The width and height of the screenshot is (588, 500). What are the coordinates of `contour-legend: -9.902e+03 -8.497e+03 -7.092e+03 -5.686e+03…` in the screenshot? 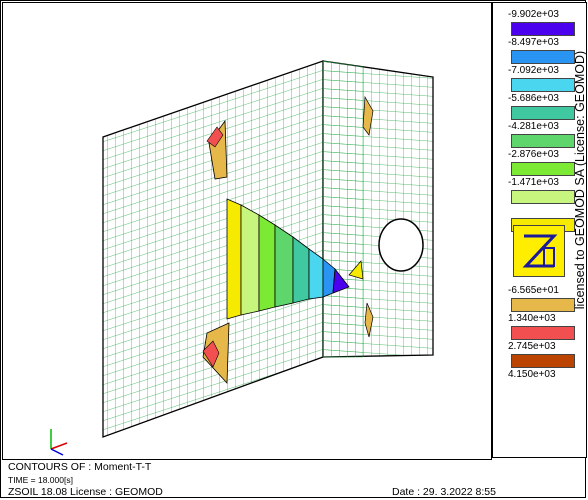 It's located at (539, 230).